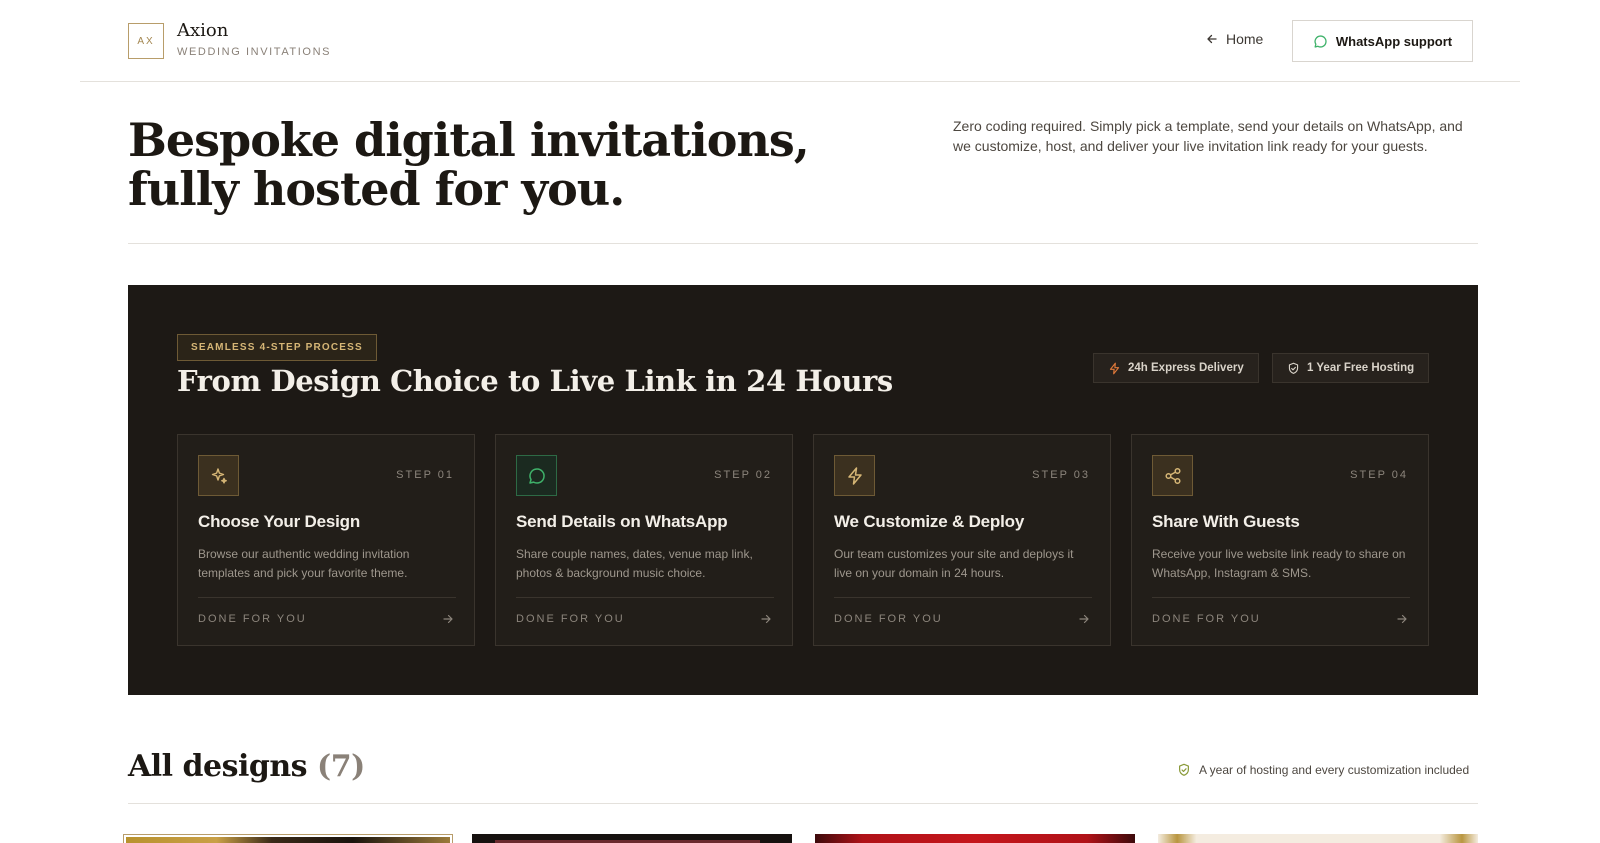 The image size is (1600, 843). Describe the element at coordinates (254, 52) in the screenshot. I see `brand-tagline: WEDDING INVITATIONS` at that location.